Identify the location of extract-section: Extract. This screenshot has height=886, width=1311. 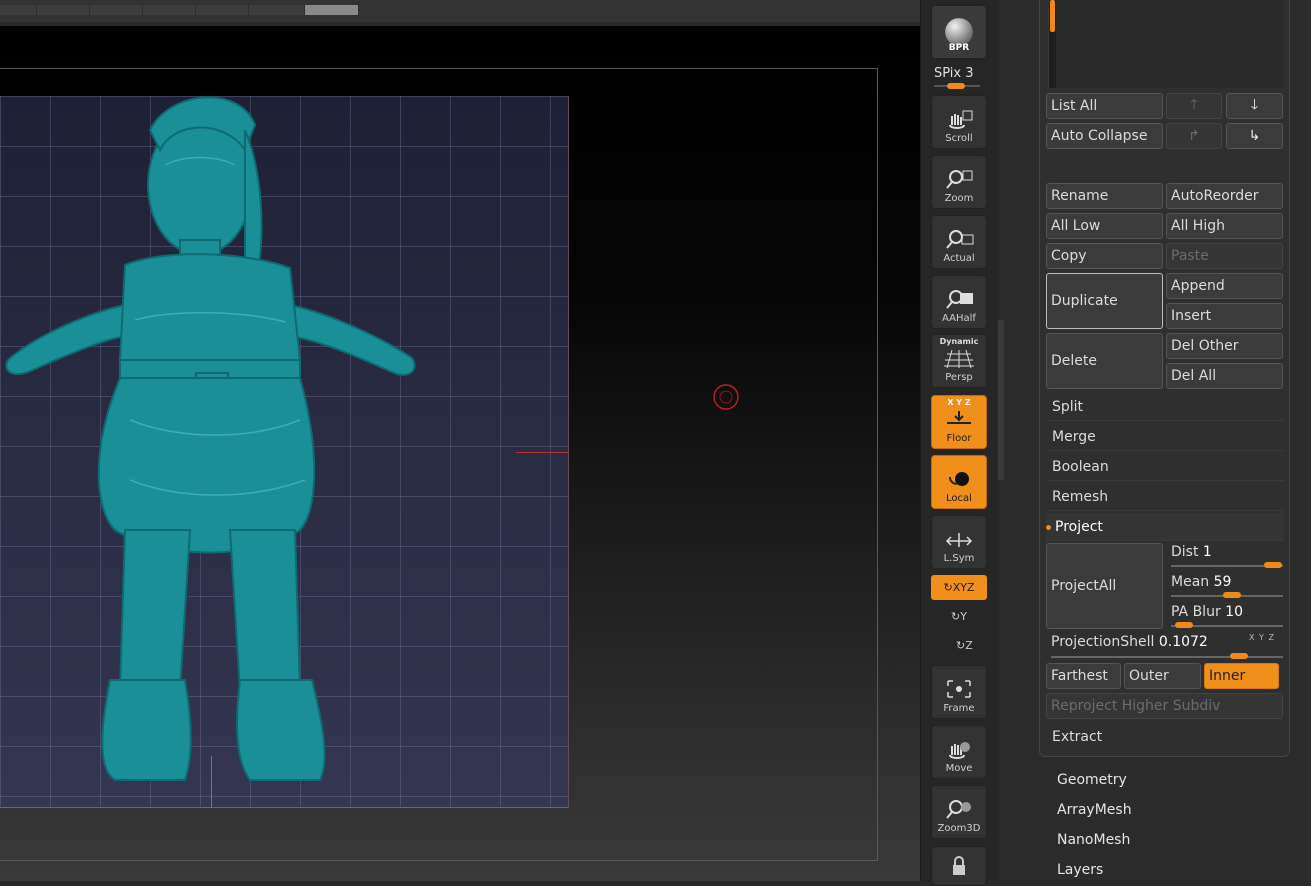
(1165, 737).